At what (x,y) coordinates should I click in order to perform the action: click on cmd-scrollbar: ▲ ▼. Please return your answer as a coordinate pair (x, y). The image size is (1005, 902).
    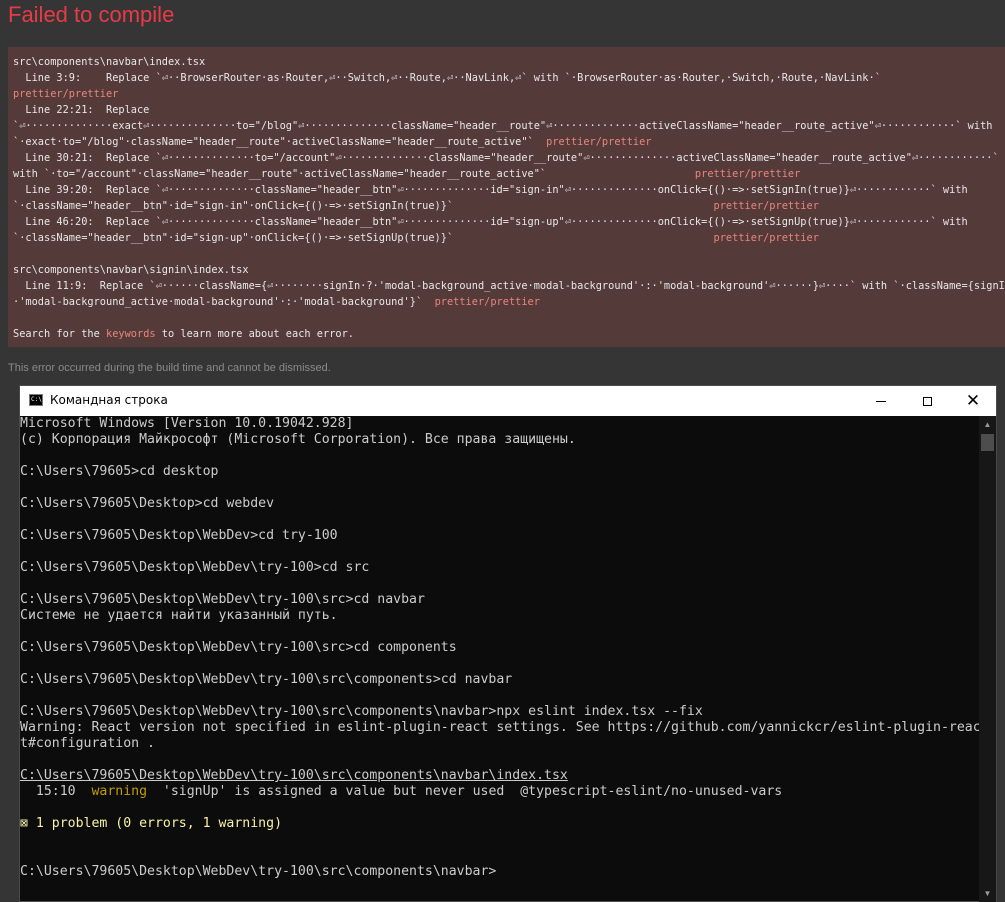
    Looking at the image, I should click on (987, 659).